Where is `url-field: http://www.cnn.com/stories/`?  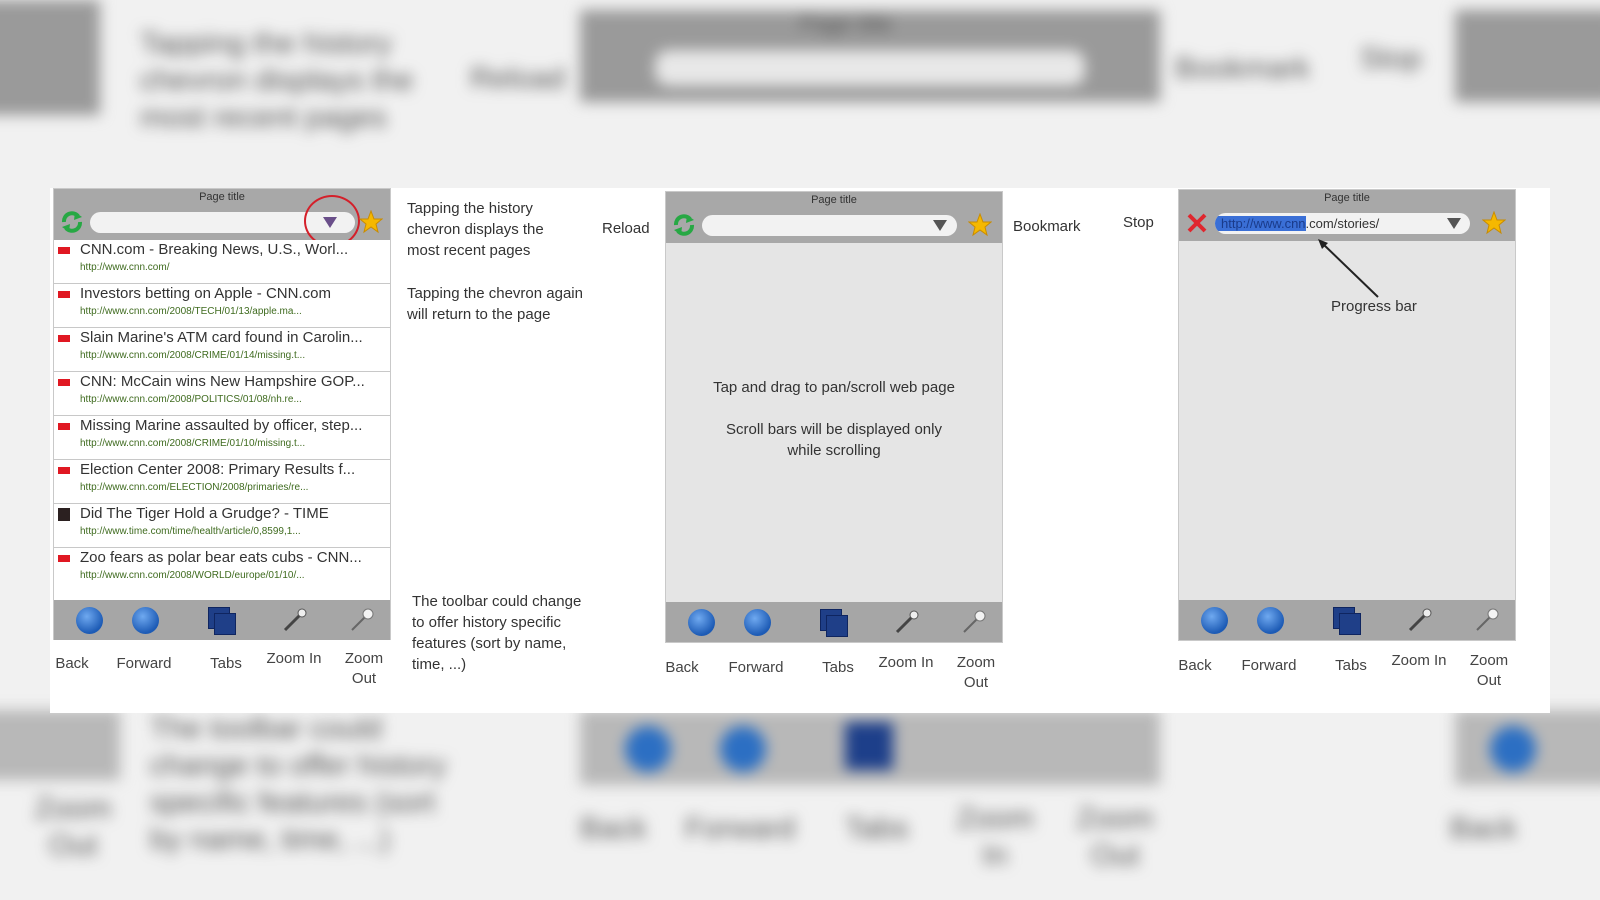 url-field: http://www.cnn.com/stories/ is located at coordinates (1342, 223).